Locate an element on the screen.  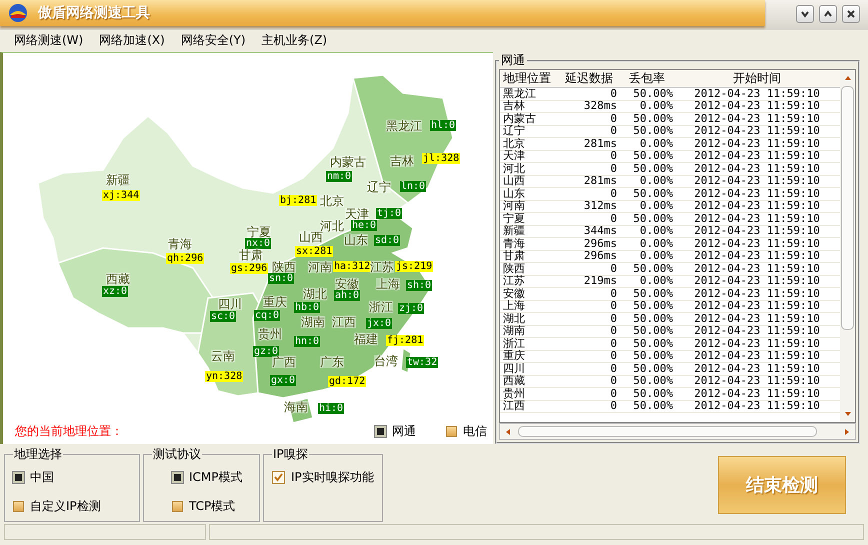
table-cell-text: 吉林 is located at coordinates (514, 106).